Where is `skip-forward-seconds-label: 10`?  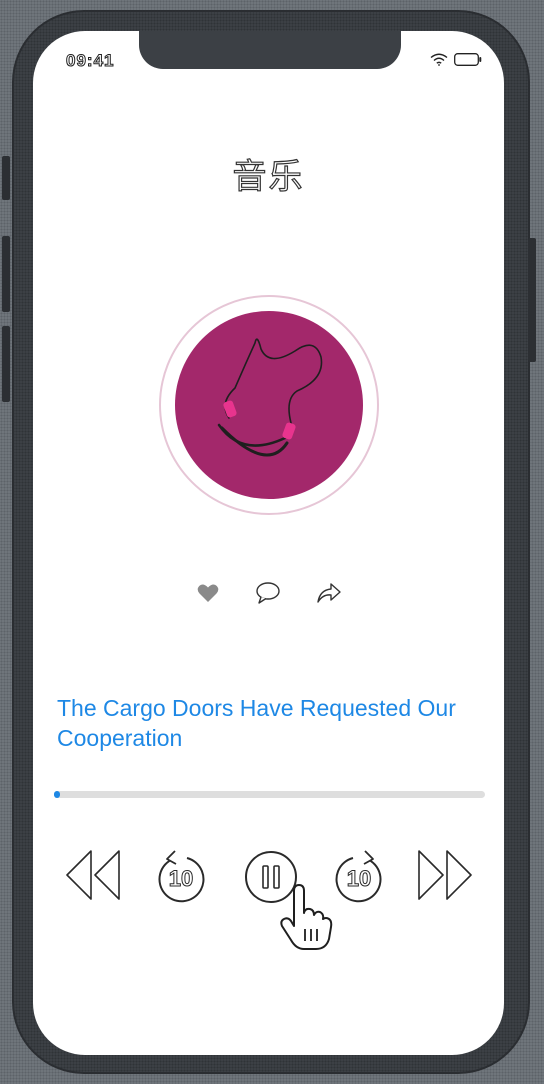
skip-forward-seconds-label: 10 is located at coordinates (359, 879).